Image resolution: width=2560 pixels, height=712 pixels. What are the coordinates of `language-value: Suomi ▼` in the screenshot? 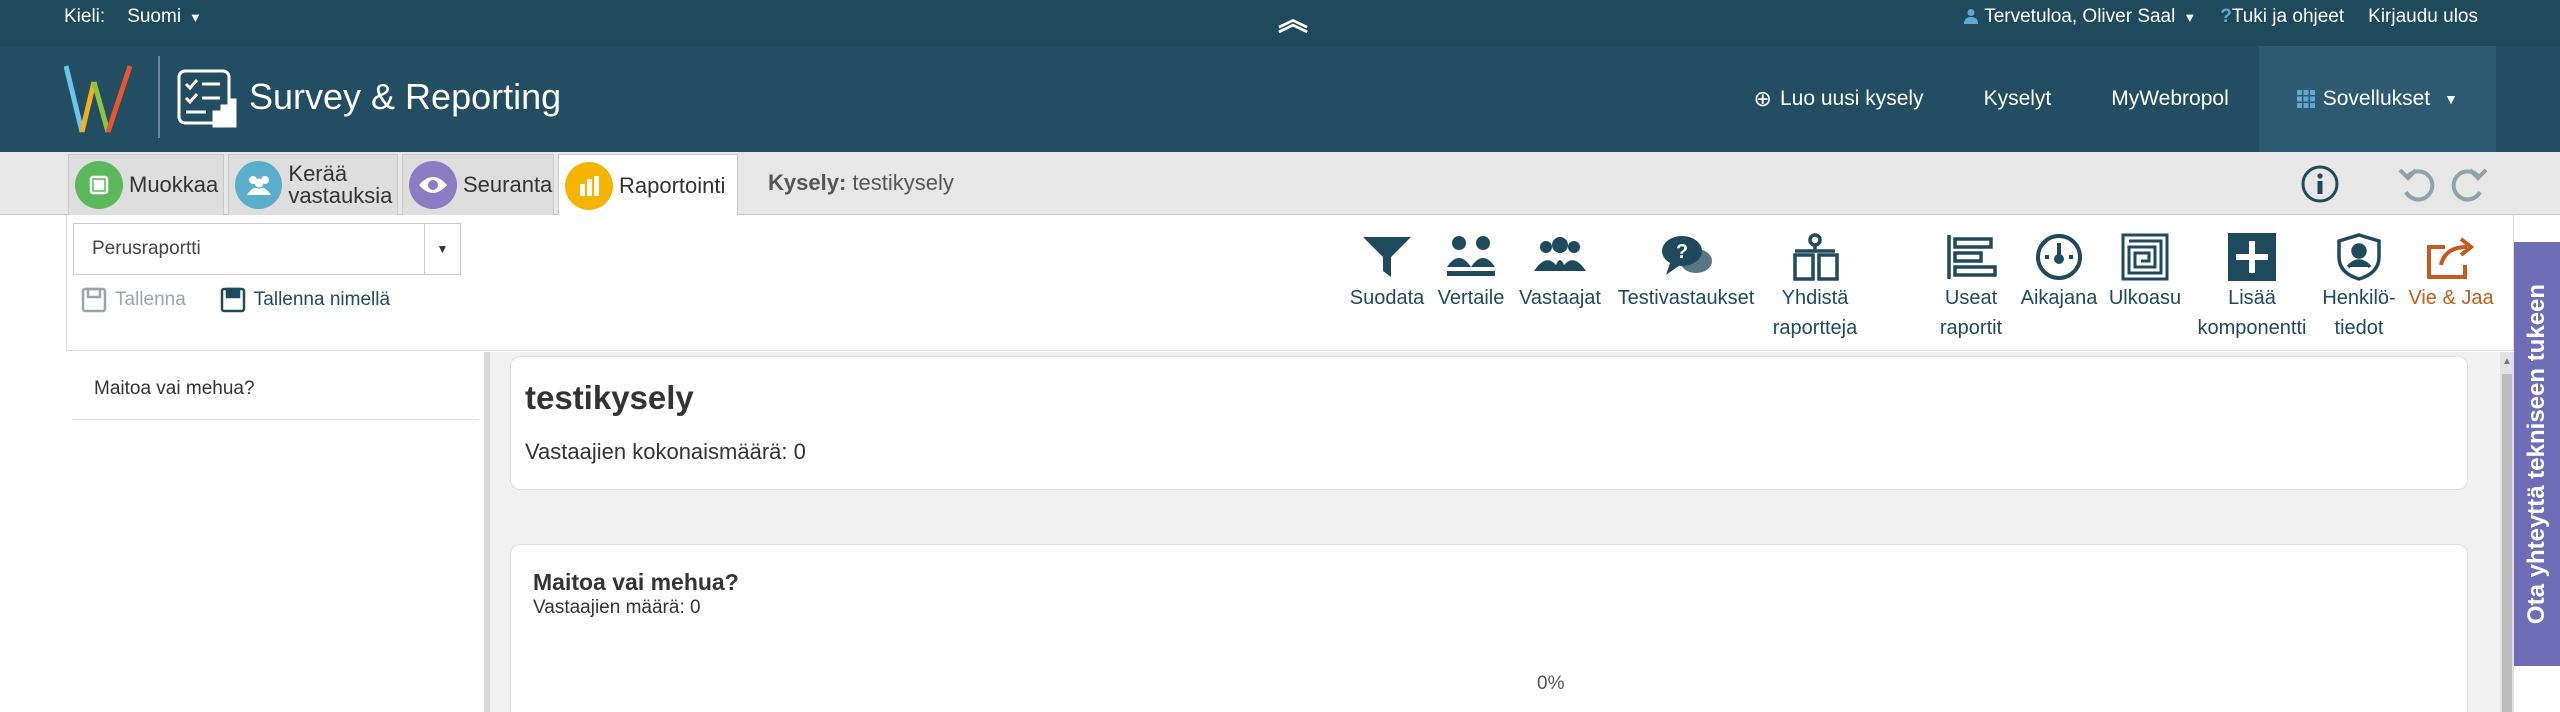 It's located at (164, 17).